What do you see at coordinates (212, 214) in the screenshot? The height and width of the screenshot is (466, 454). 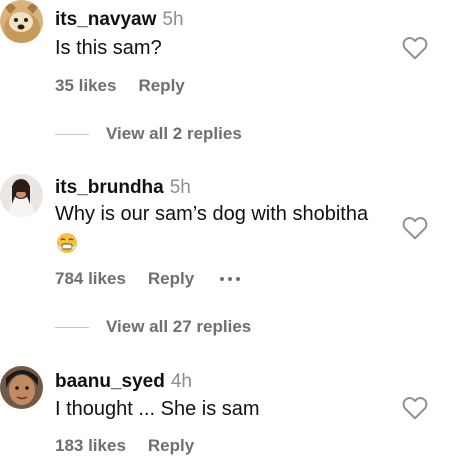 I see `comment-text: Why is our sam’s dog with shobitha` at bounding box center [212, 214].